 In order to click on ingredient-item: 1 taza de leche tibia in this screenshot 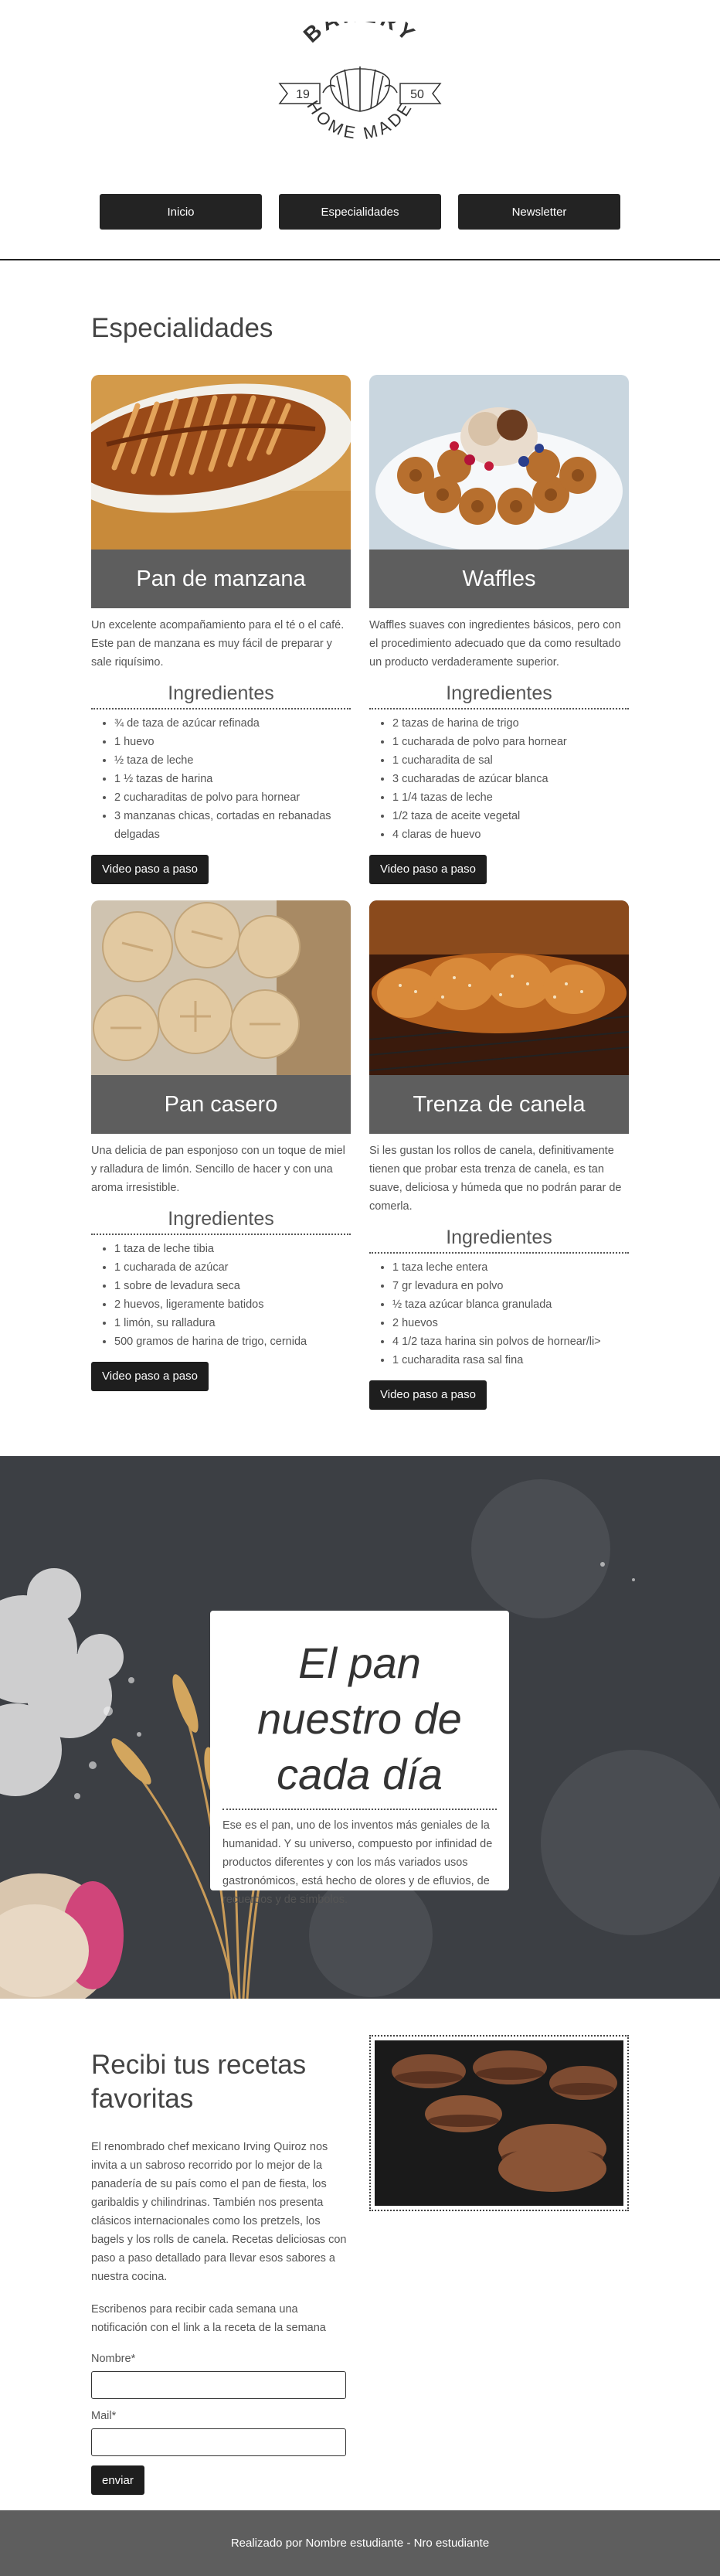, I will do `click(233, 1249)`.